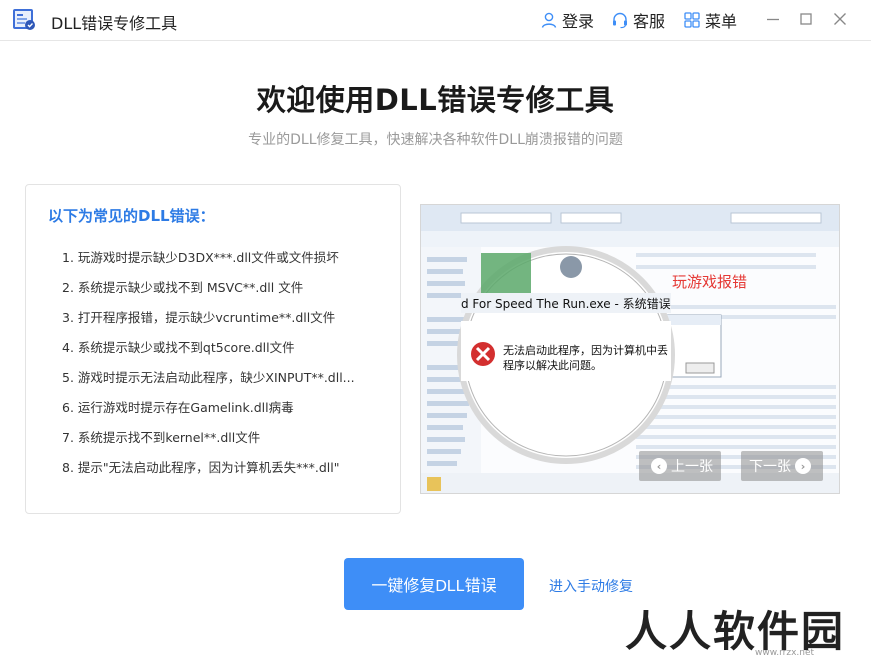  I want to click on watermark-logo: 人人软件园 www.rrzx.net, so click(745, 628).